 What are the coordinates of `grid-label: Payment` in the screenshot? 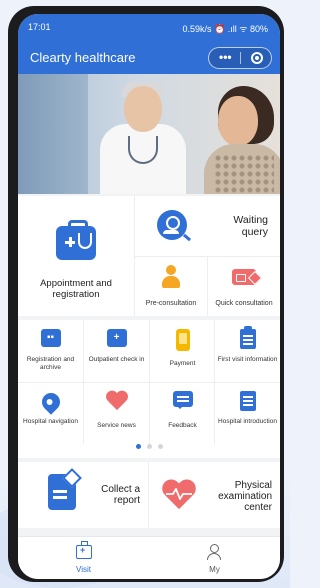 It's located at (182, 363).